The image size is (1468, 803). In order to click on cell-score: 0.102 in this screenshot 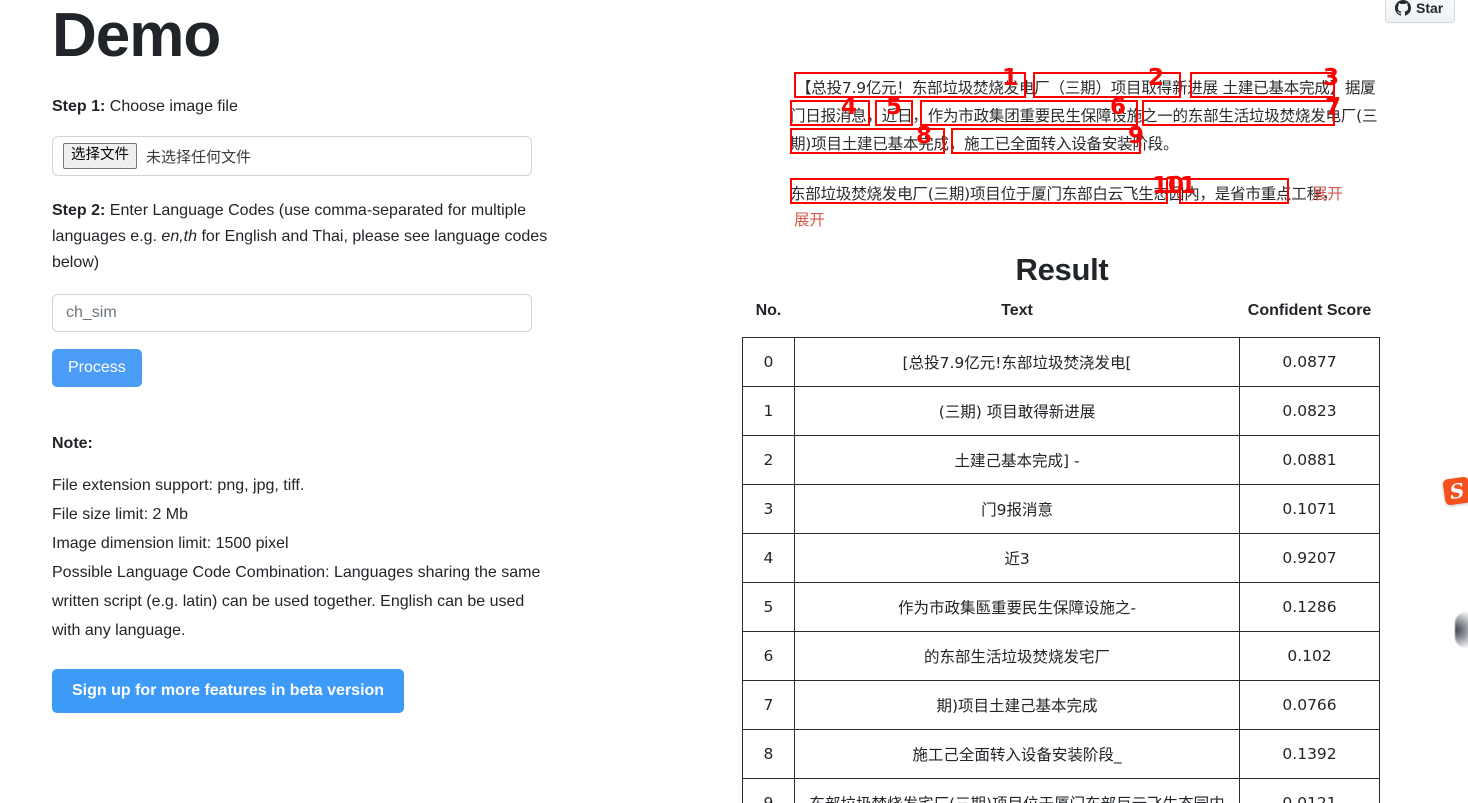, I will do `click(1309, 656)`.